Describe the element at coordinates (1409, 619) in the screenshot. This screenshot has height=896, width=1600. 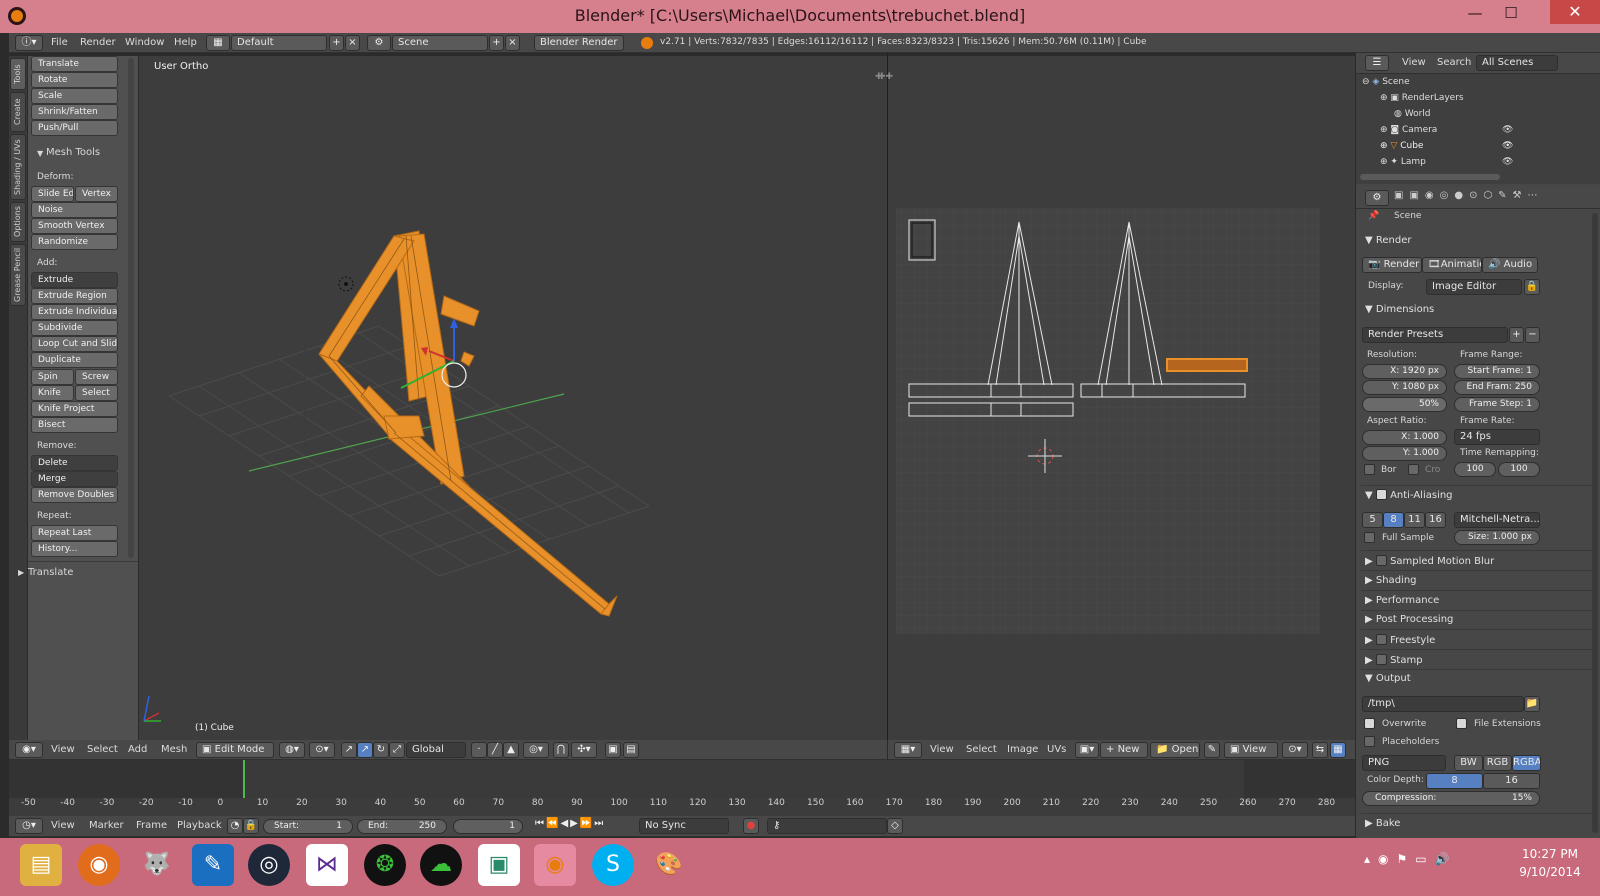
I see `post-processing-section: ▶ Post Processing` at that location.